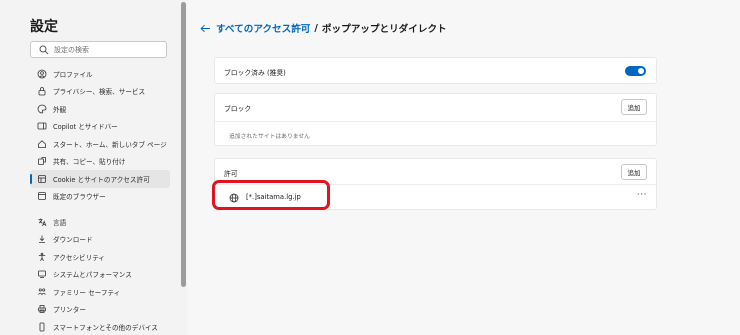  What do you see at coordinates (92, 275) in the screenshot?
I see `sidebar-item-label: システムとパフォーマンス` at bounding box center [92, 275].